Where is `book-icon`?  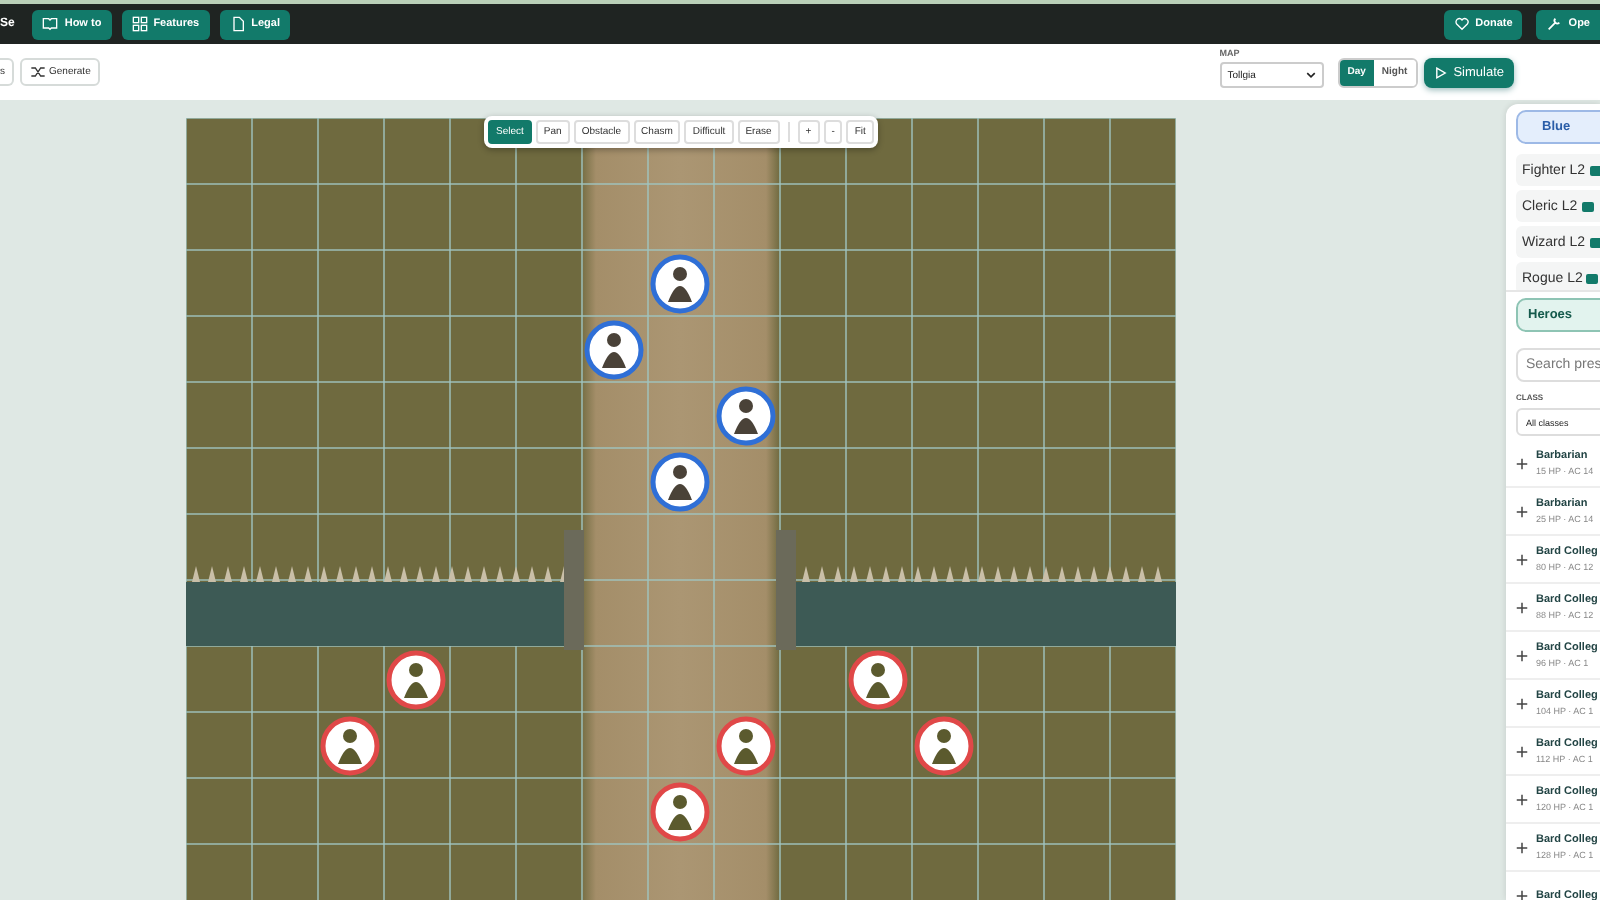
book-icon is located at coordinates (50, 24).